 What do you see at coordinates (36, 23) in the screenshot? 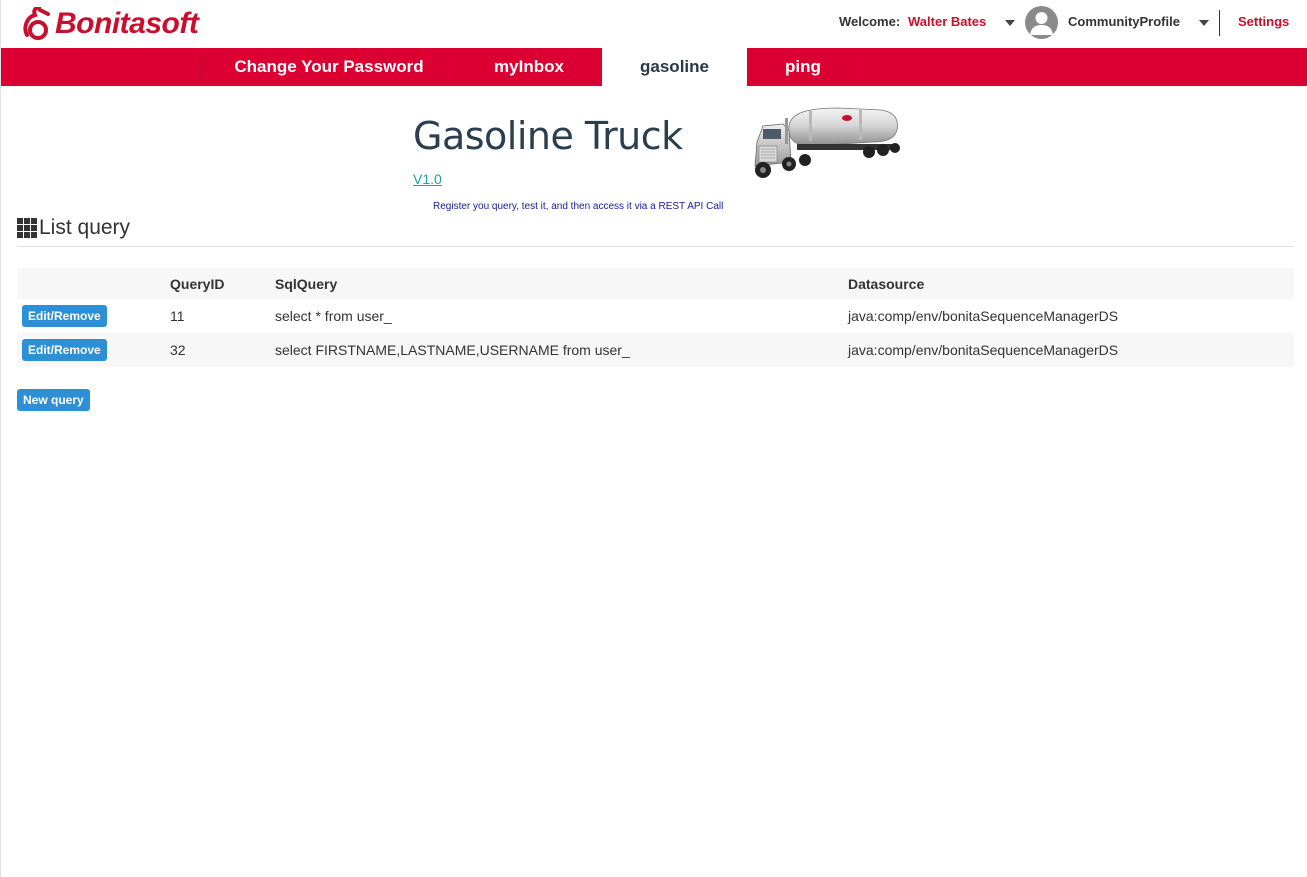
I see `bonitasoft-logo-icon` at bounding box center [36, 23].